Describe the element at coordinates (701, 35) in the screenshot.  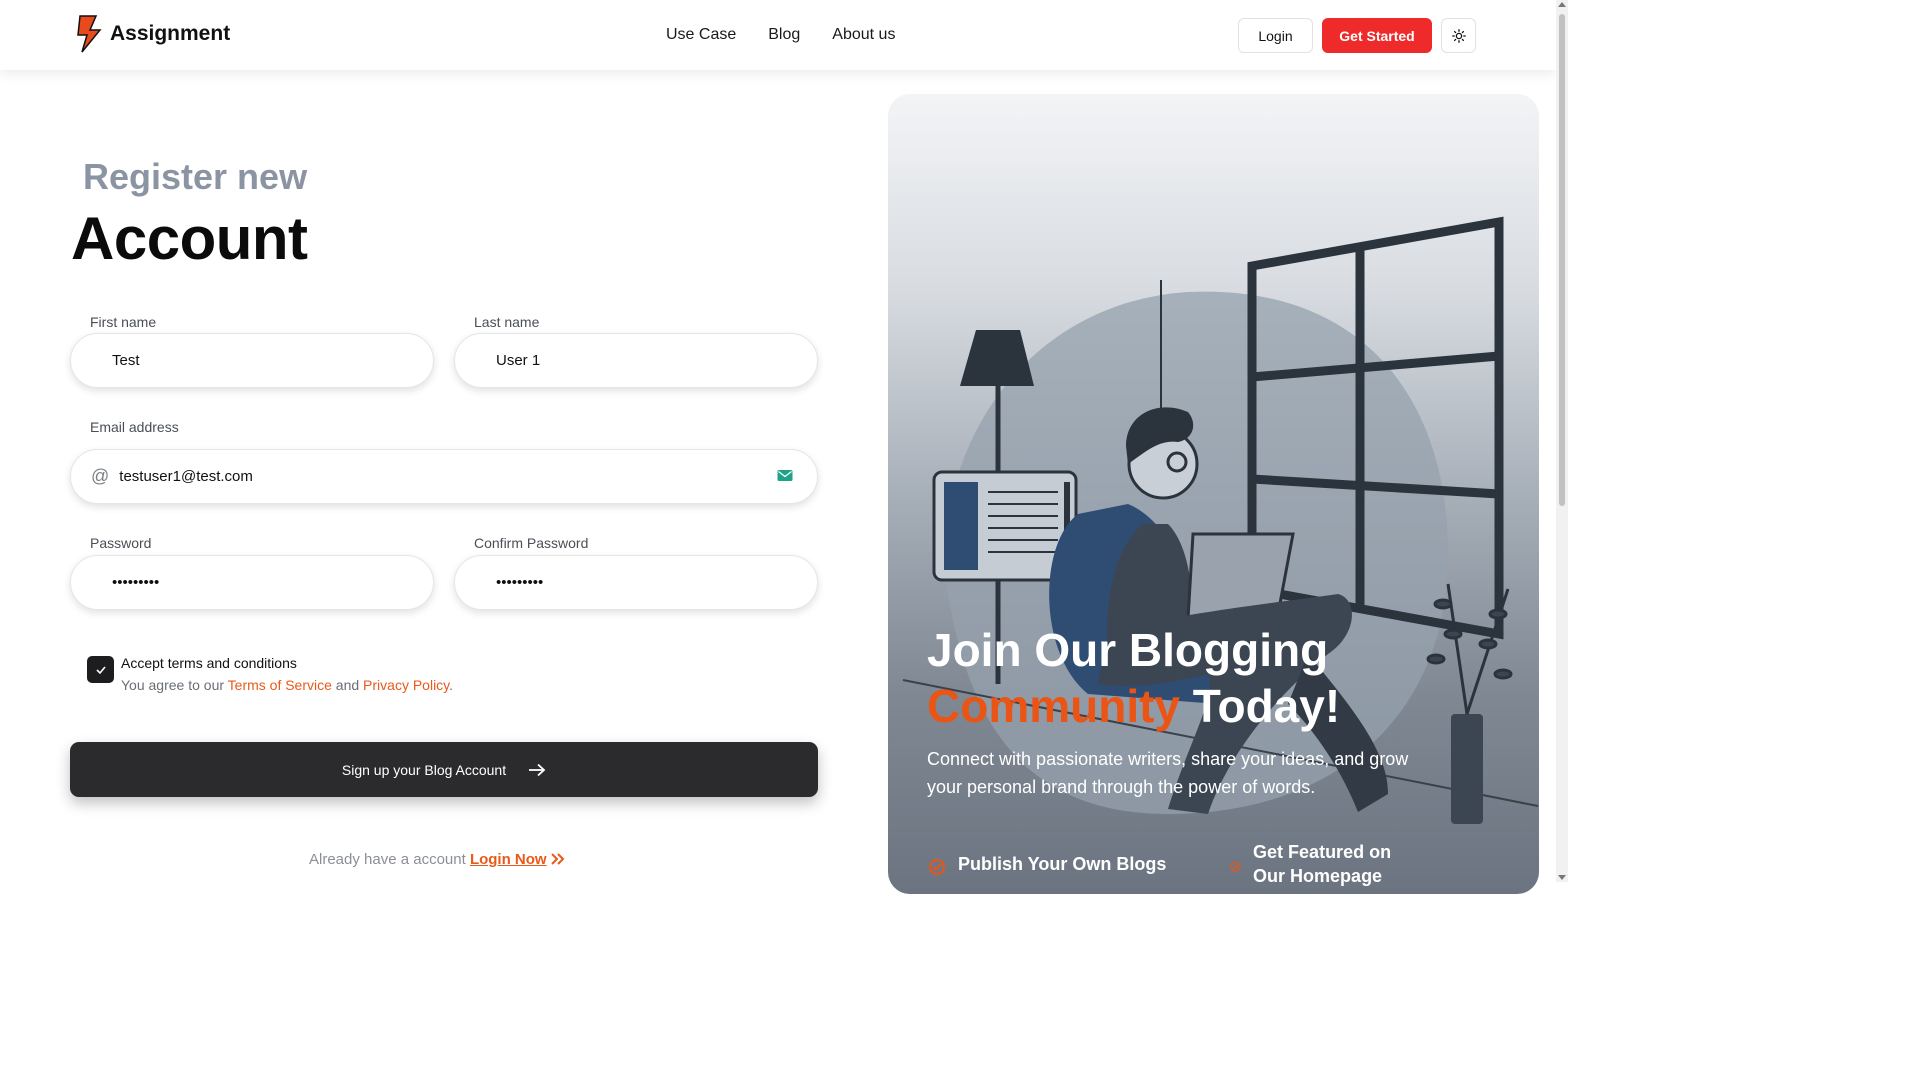
I see `nav-use-case: Use Case` at that location.